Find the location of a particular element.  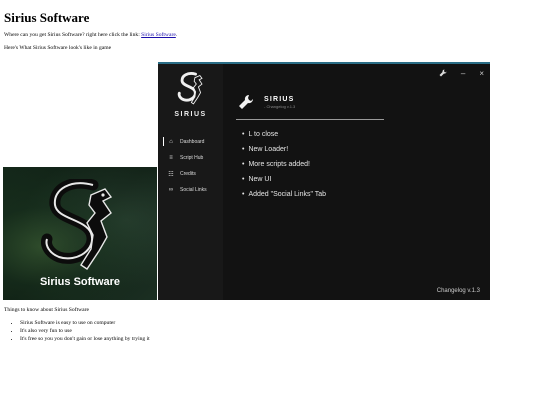

link-icon: ∞ is located at coordinates (171, 190).